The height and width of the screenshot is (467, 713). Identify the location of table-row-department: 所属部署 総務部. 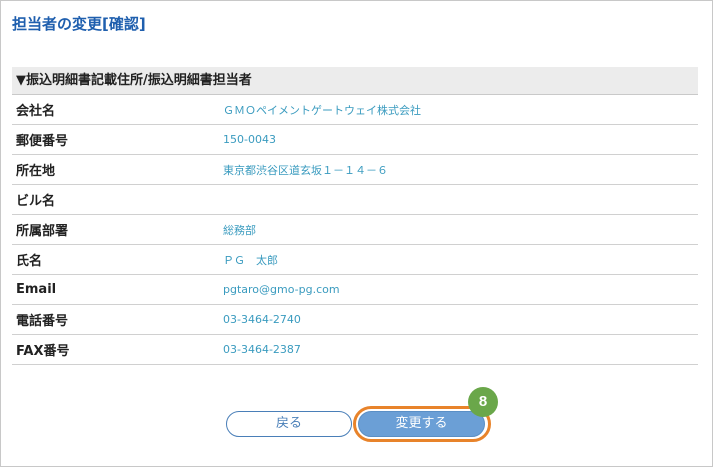
(355, 230).